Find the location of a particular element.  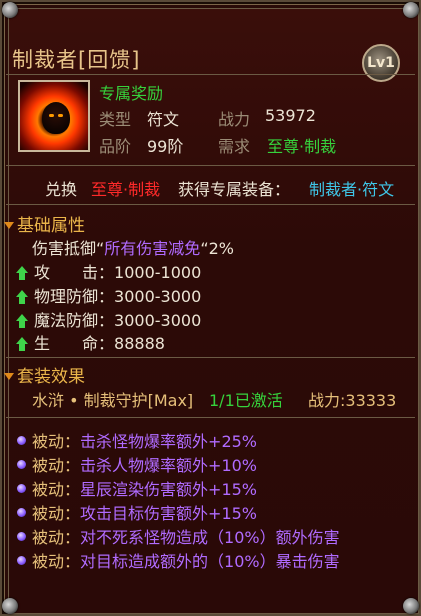

level-badge: Lv1 is located at coordinates (381, 63).